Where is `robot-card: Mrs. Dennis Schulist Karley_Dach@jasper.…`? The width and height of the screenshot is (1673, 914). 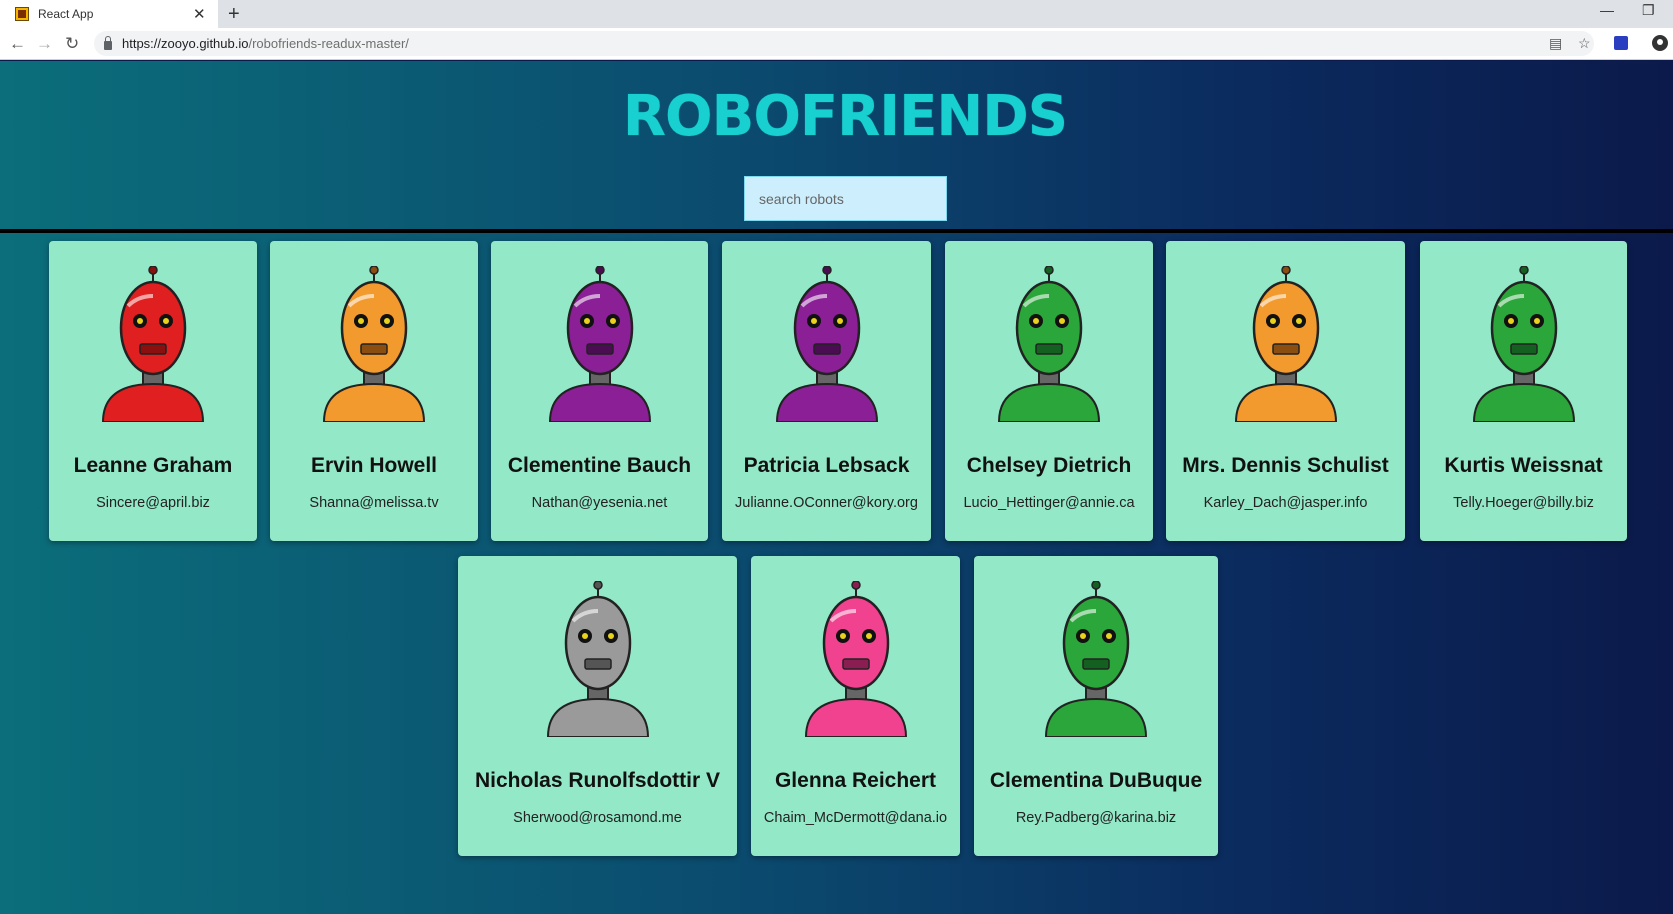 robot-card: Mrs. Dennis Schulist Karley_Dach@jasper.… is located at coordinates (1285, 391).